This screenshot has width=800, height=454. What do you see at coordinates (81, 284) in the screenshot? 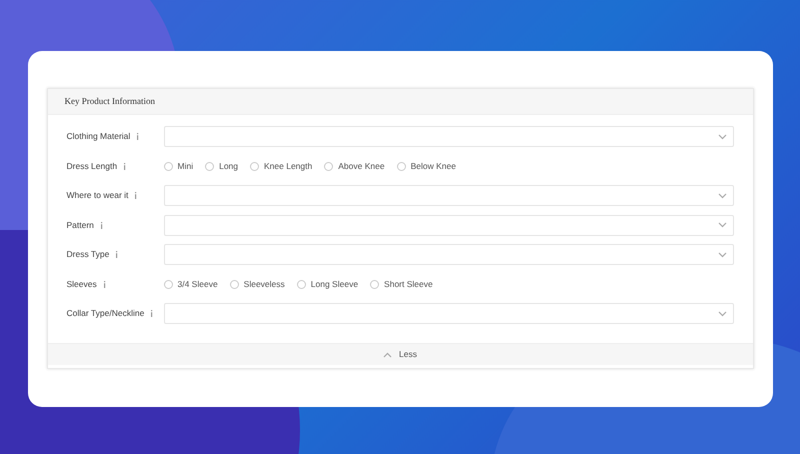
I see `field-label: Sleeves` at bounding box center [81, 284].